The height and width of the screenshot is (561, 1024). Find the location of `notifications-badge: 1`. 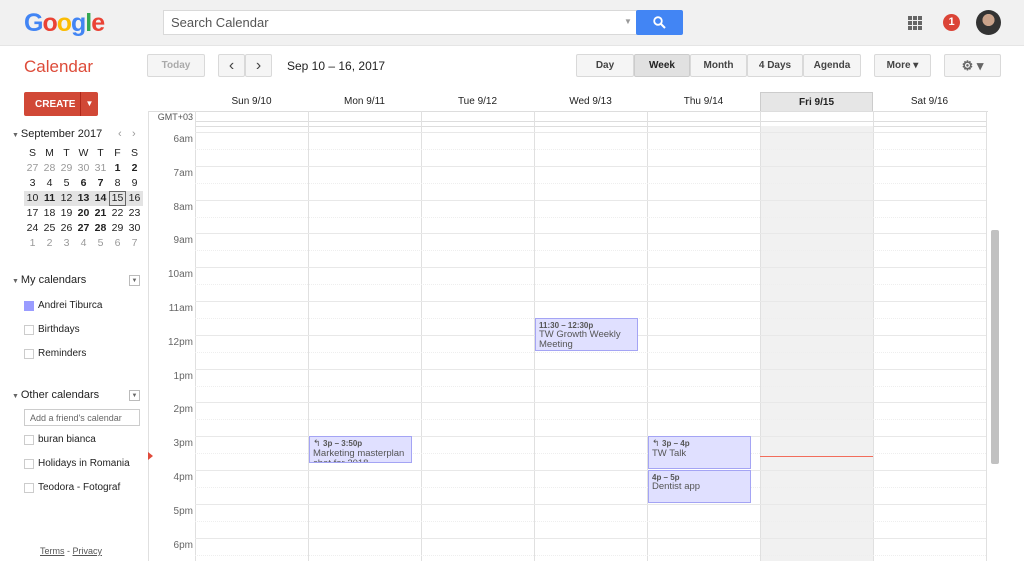

notifications-badge: 1 is located at coordinates (951, 22).